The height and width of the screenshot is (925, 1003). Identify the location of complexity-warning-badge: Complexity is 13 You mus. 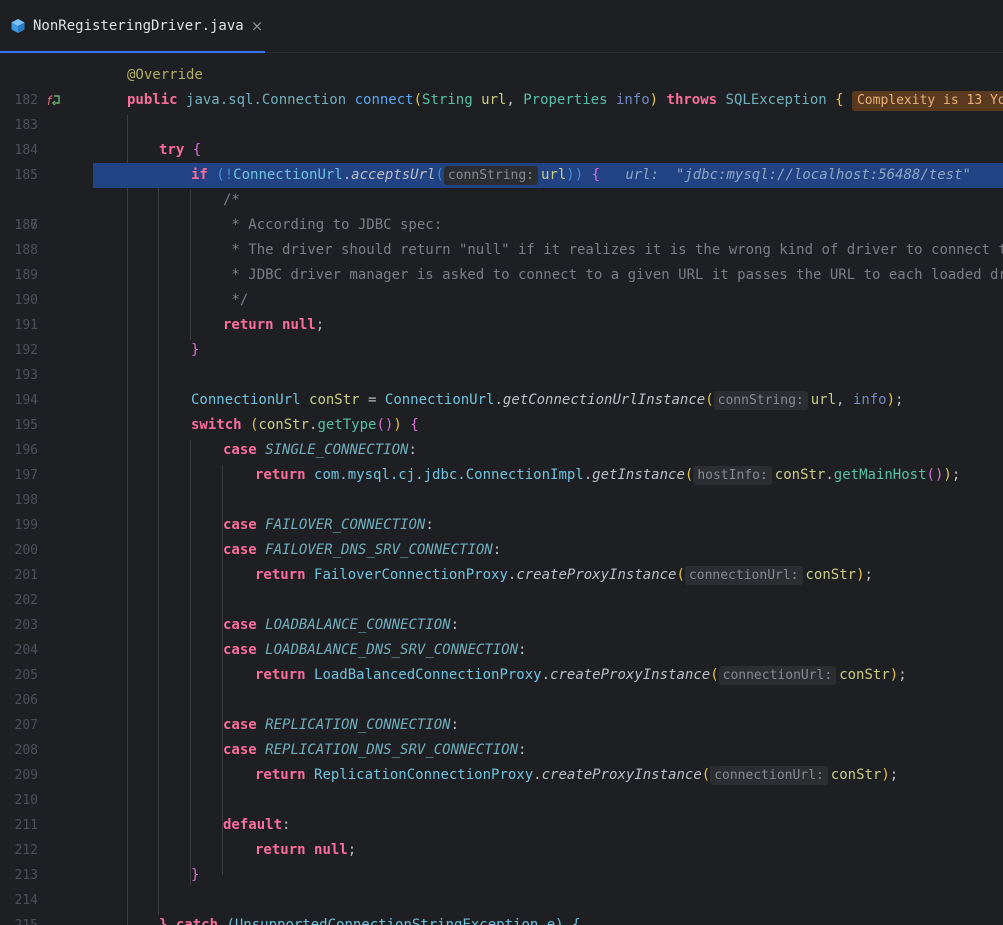
(927, 101).